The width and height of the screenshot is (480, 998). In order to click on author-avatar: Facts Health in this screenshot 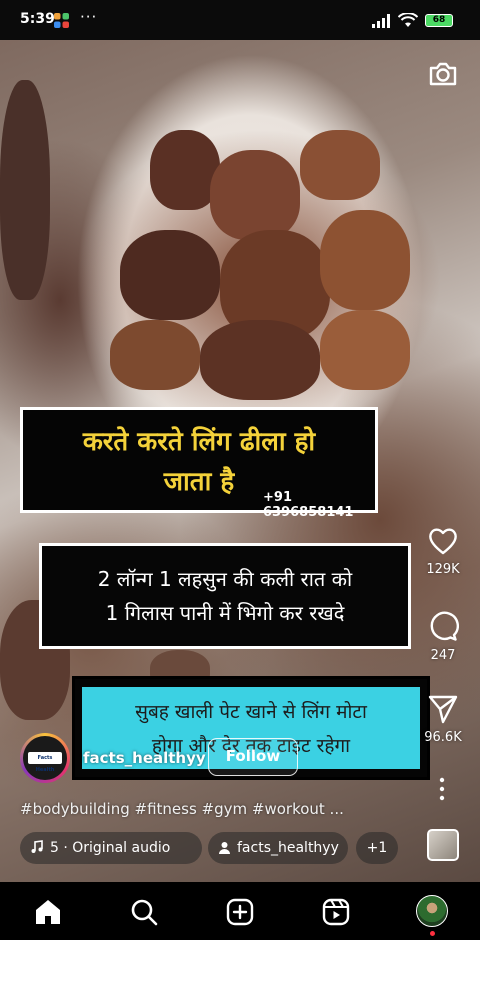, I will do `click(45, 758)`.